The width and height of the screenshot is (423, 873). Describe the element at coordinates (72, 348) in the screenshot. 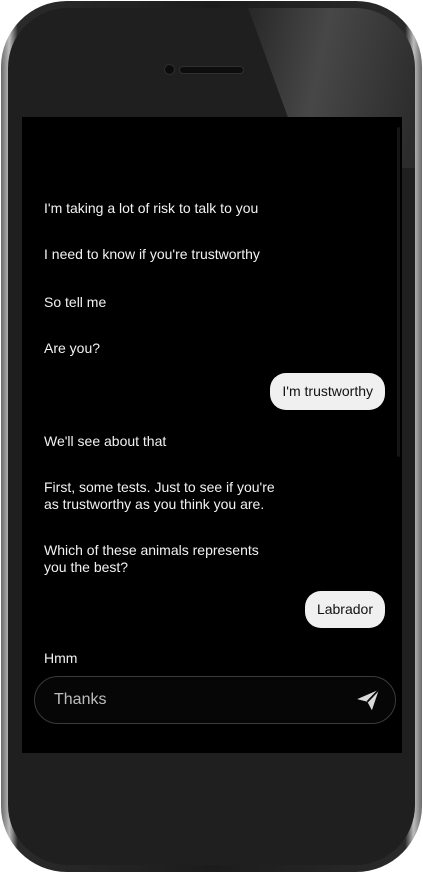

I see `incoming-message: Are you?` at that location.